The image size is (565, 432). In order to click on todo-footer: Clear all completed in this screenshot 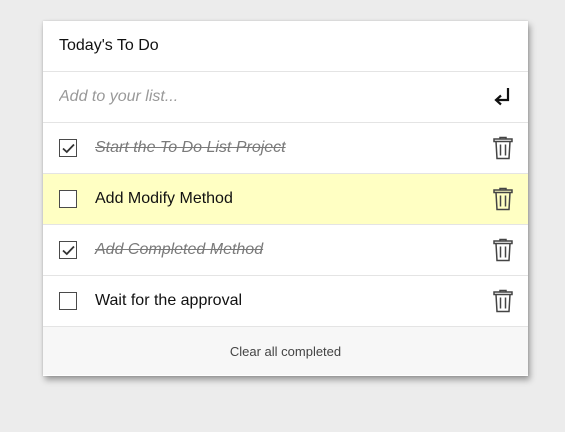, I will do `click(285, 351)`.